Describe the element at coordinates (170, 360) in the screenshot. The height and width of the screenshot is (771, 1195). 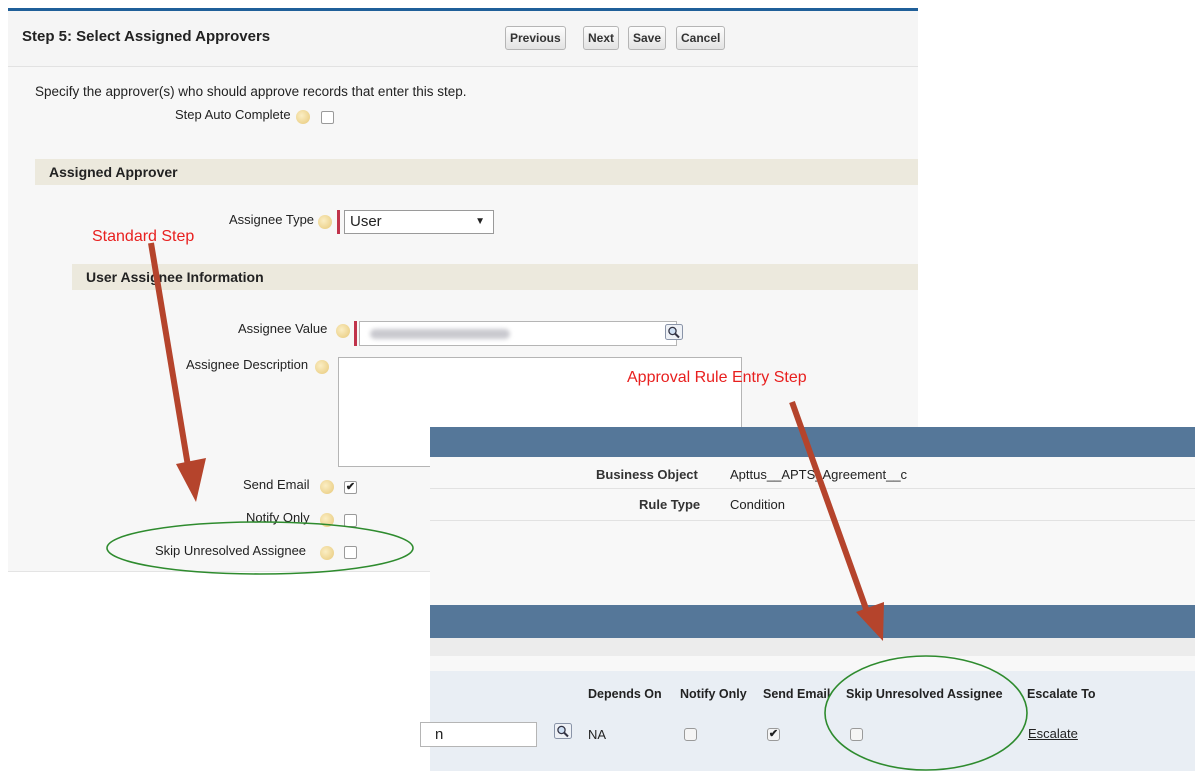
I see `standard-step-arrow-shaft` at that location.